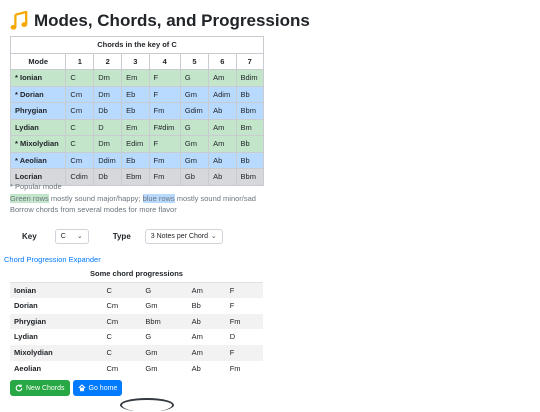 This screenshot has width=540, height=412. I want to click on progression-mode-cell: Aeolian, so click(28, 368).